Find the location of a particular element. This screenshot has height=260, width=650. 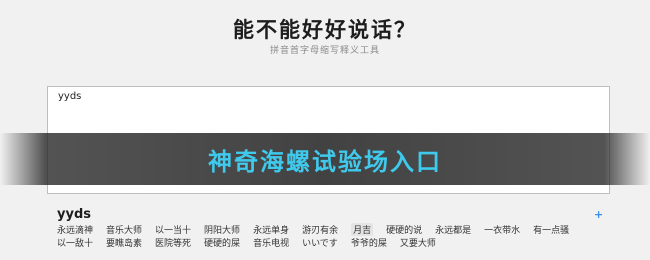

page-title: 能不能好好说话？ is located at coordinates (325, 30).